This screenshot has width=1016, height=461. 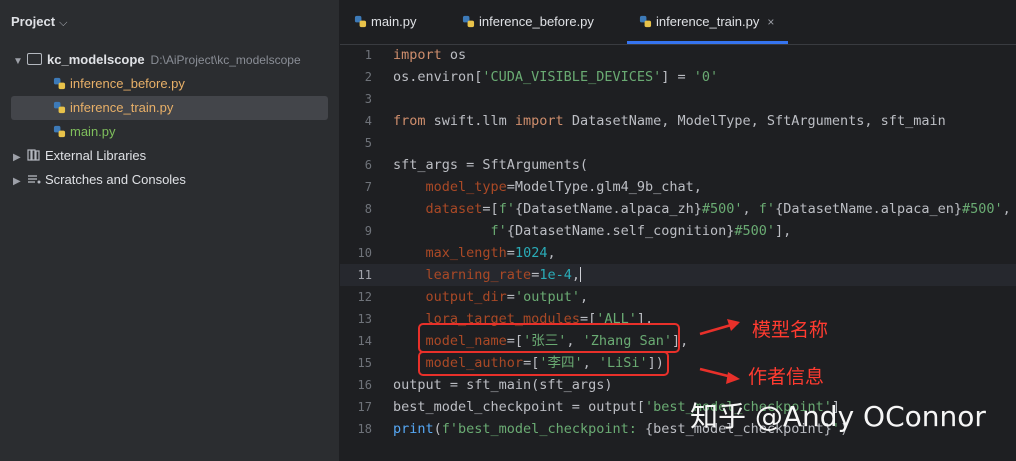 What do you see at coordinates (364, 385) in the screenshot?
I see `line-number: 16` at bounding box center [364, 385].